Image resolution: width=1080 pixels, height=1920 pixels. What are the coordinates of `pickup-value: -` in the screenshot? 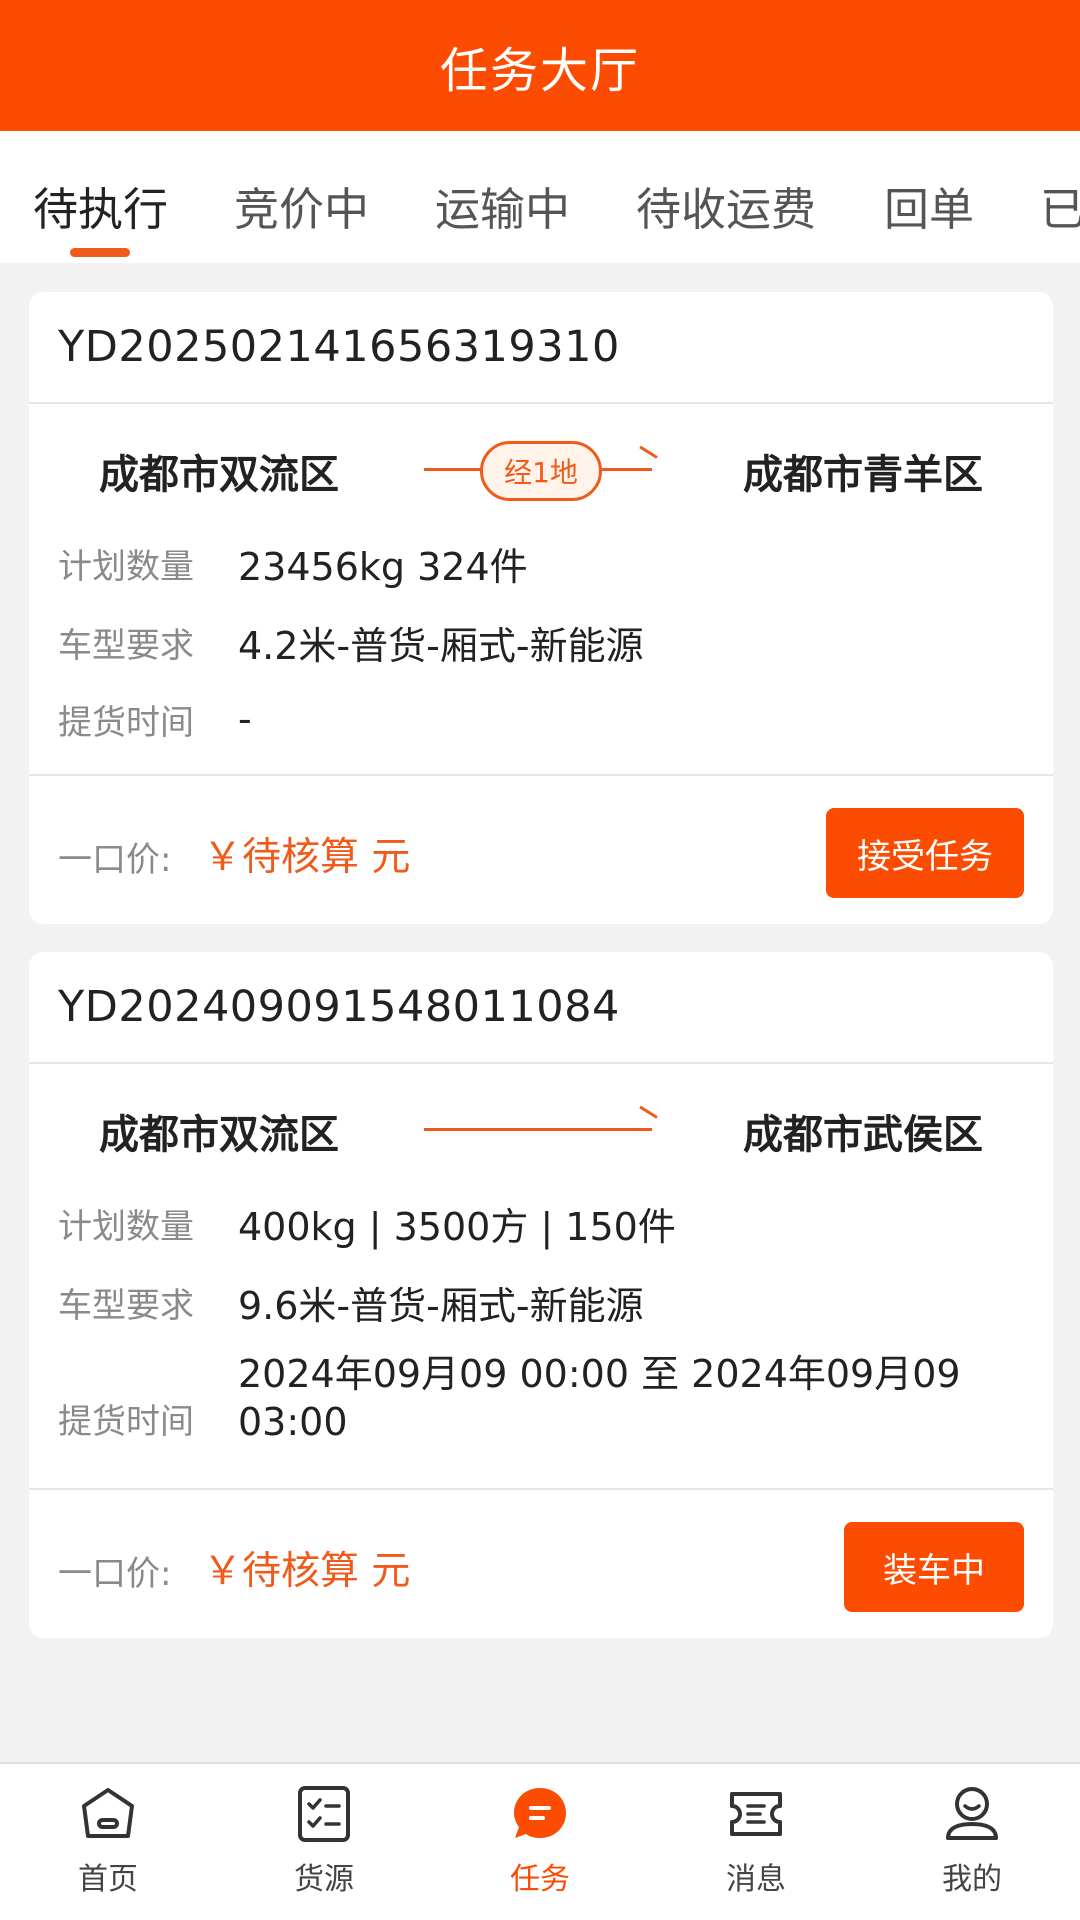 It's located at (245, 719).